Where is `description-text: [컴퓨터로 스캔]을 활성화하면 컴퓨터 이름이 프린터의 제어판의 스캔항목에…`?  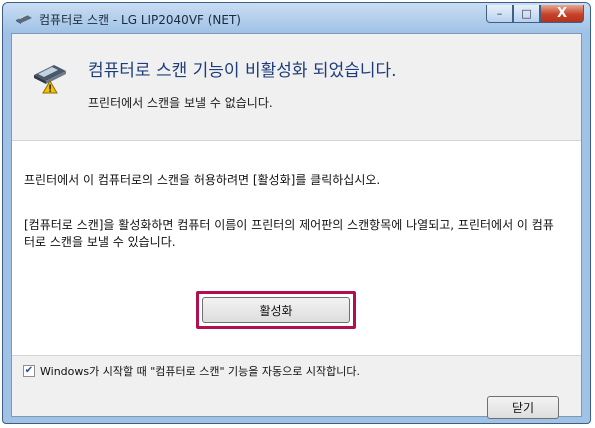
description-text: [컴퓨터로 스캔]을 활성화하면 컴퓨터 이름이 프린터의 제어판의 스캔항목에… is located at coordinates (289, 233).